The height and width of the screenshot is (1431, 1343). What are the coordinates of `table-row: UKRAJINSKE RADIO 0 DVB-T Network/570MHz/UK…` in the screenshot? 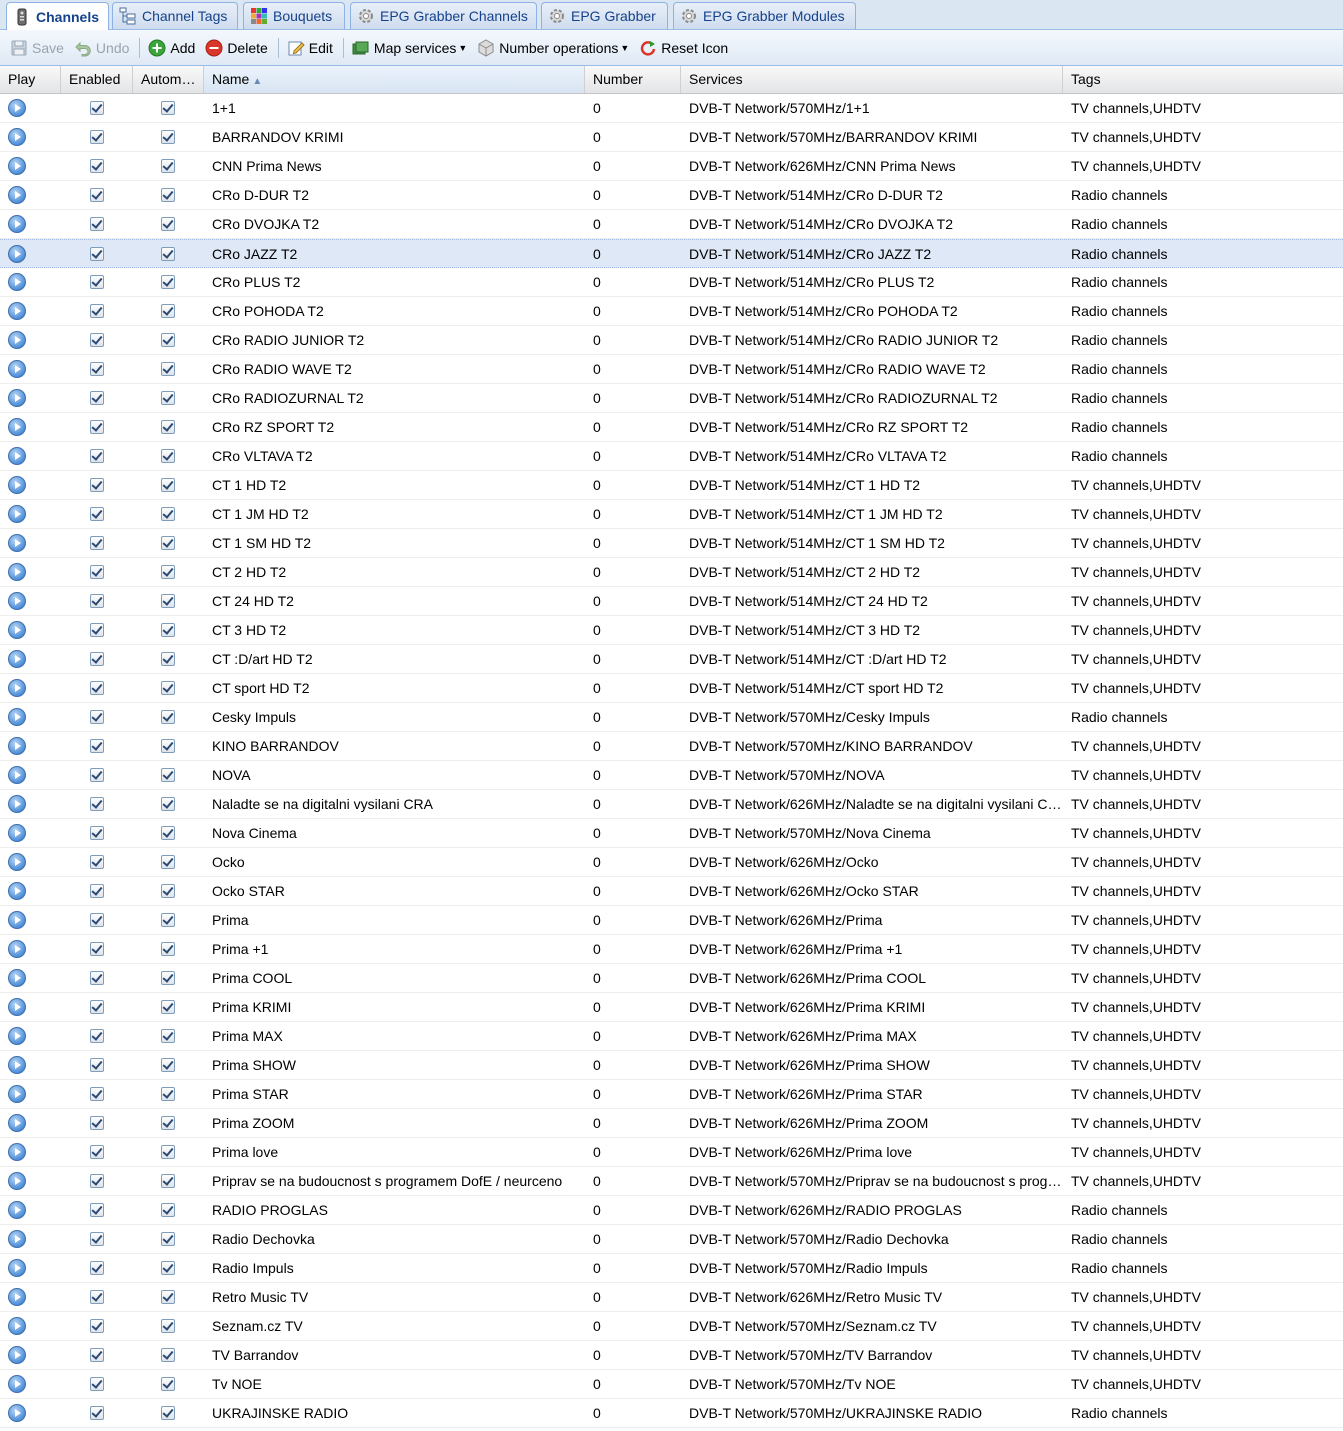 It's located at (671, 1413).